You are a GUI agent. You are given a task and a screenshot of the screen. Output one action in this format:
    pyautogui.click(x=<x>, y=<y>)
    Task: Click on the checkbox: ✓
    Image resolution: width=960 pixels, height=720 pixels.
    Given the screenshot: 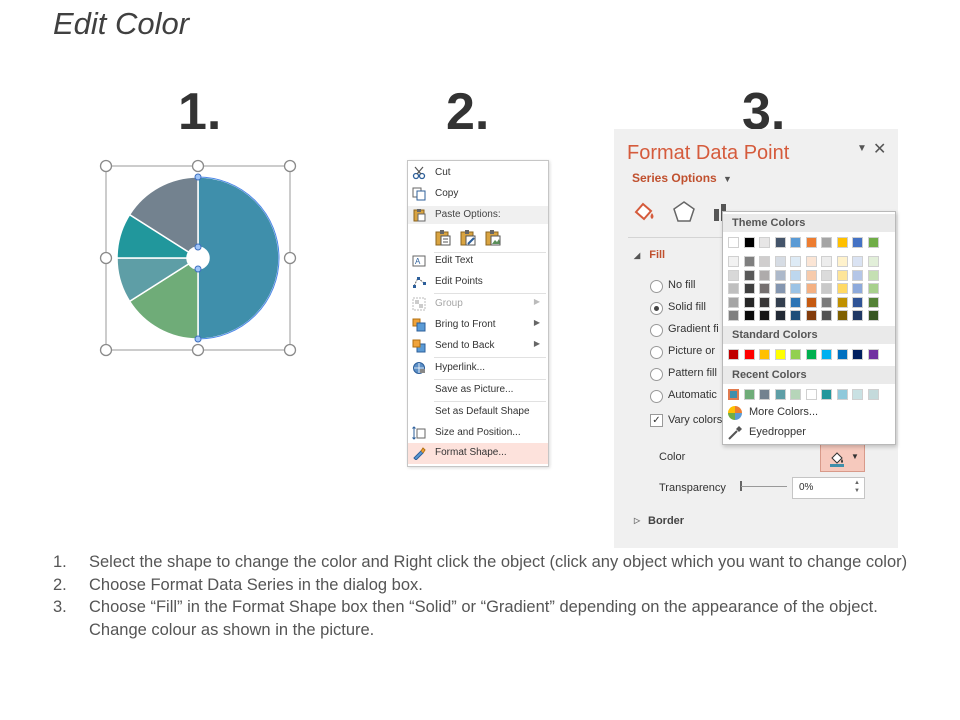 What is the action you would take?
    pyautogui.click(x=656, y=420)
    